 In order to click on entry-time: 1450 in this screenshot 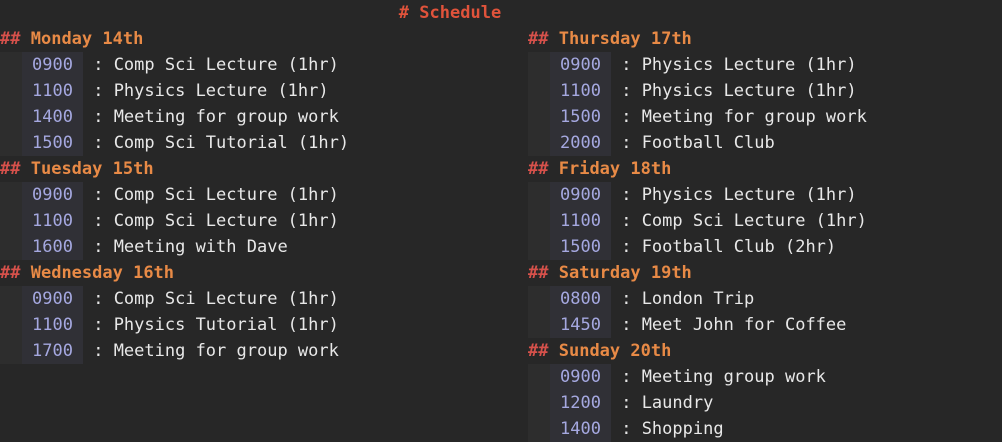, I will do `click(580, 325)`.